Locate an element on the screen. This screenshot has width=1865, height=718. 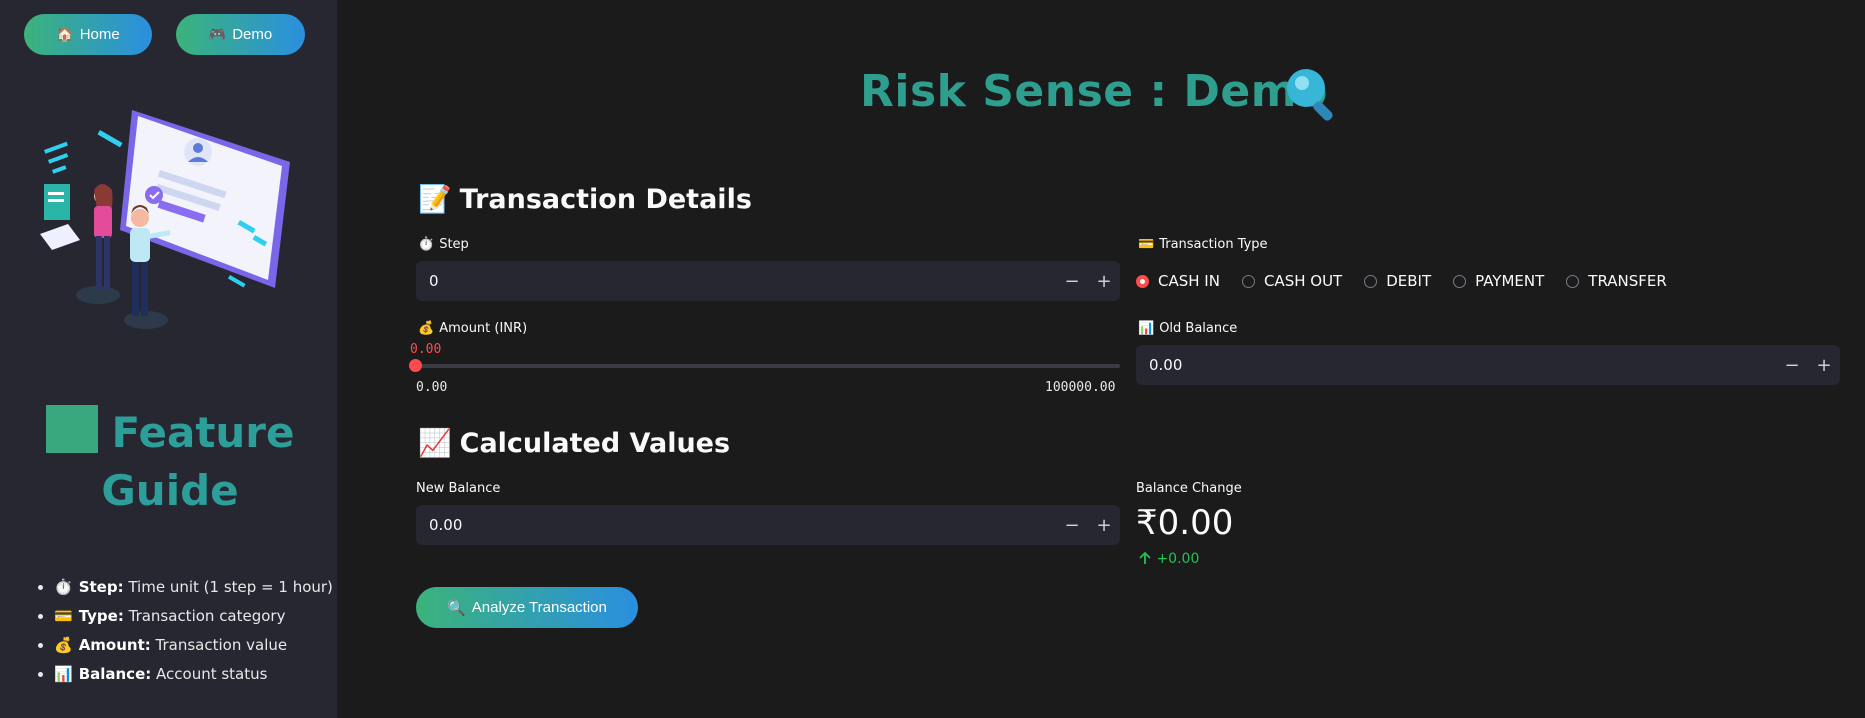
new-balance-decrement-button: − is located at coordinates (1072, 525).